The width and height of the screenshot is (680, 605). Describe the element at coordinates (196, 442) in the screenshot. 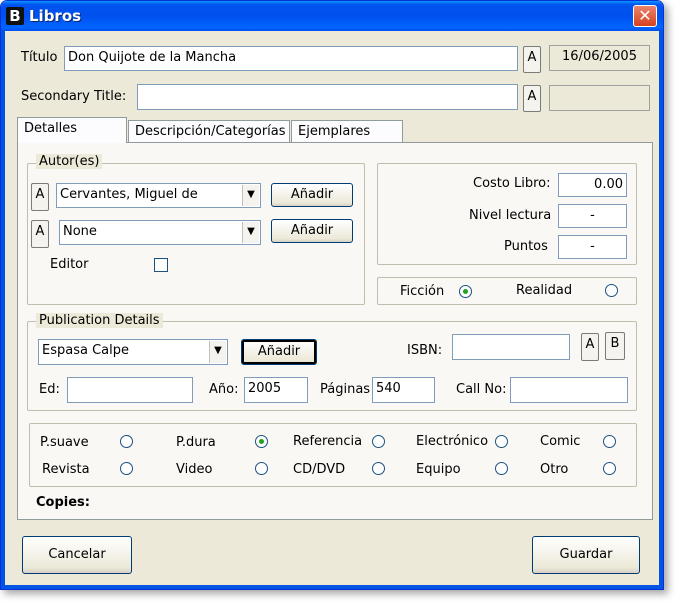

I see `format-label-p-dura: P.dura` at that location.